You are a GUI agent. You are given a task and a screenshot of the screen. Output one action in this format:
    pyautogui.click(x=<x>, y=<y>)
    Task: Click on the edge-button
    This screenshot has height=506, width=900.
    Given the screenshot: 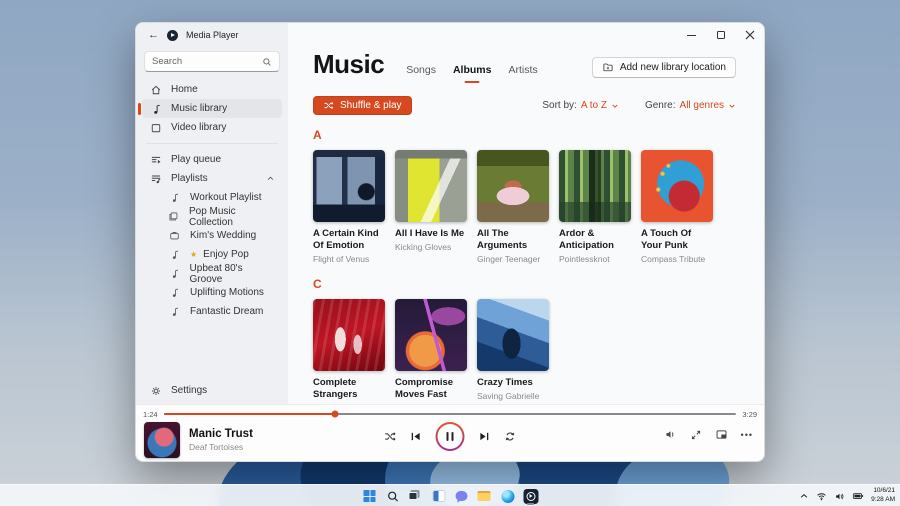 What is the action you would take?
    pyautogui.click(x=508, y=496)
    